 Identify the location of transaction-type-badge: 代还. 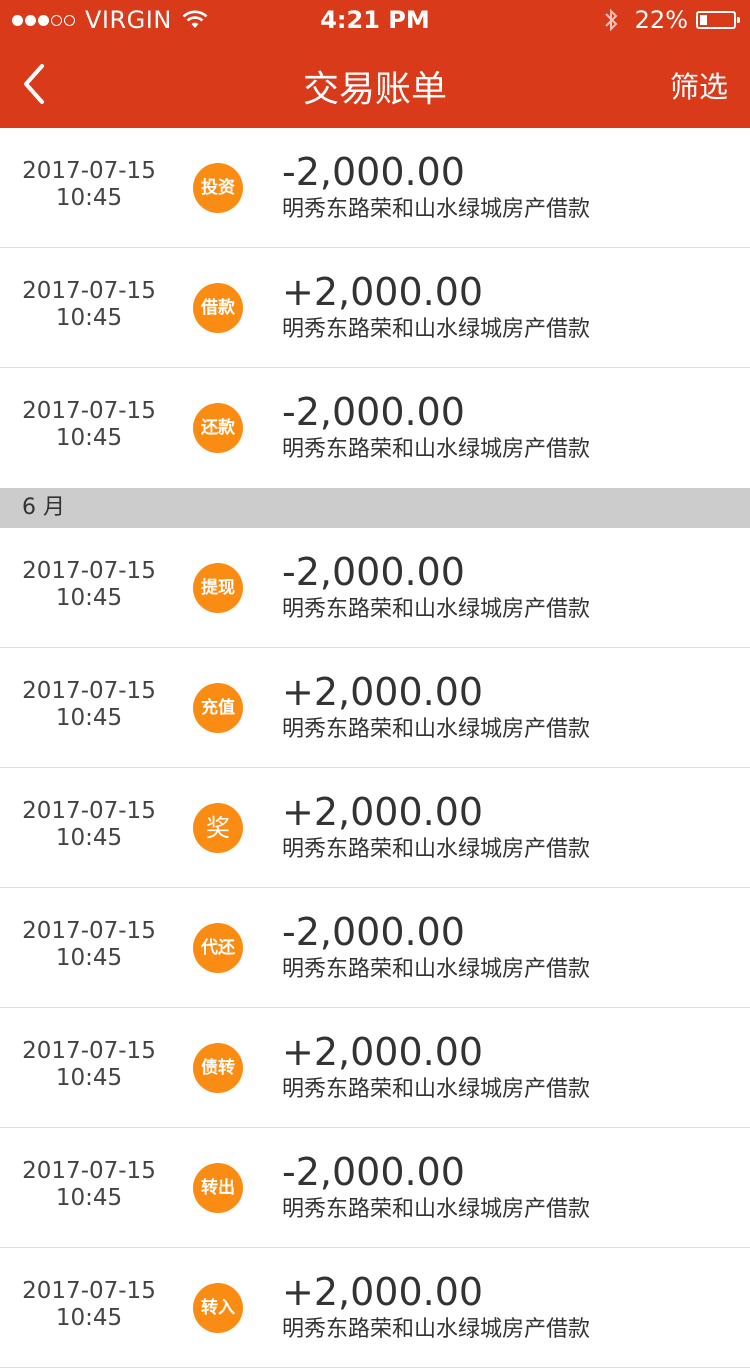
(218, 948).